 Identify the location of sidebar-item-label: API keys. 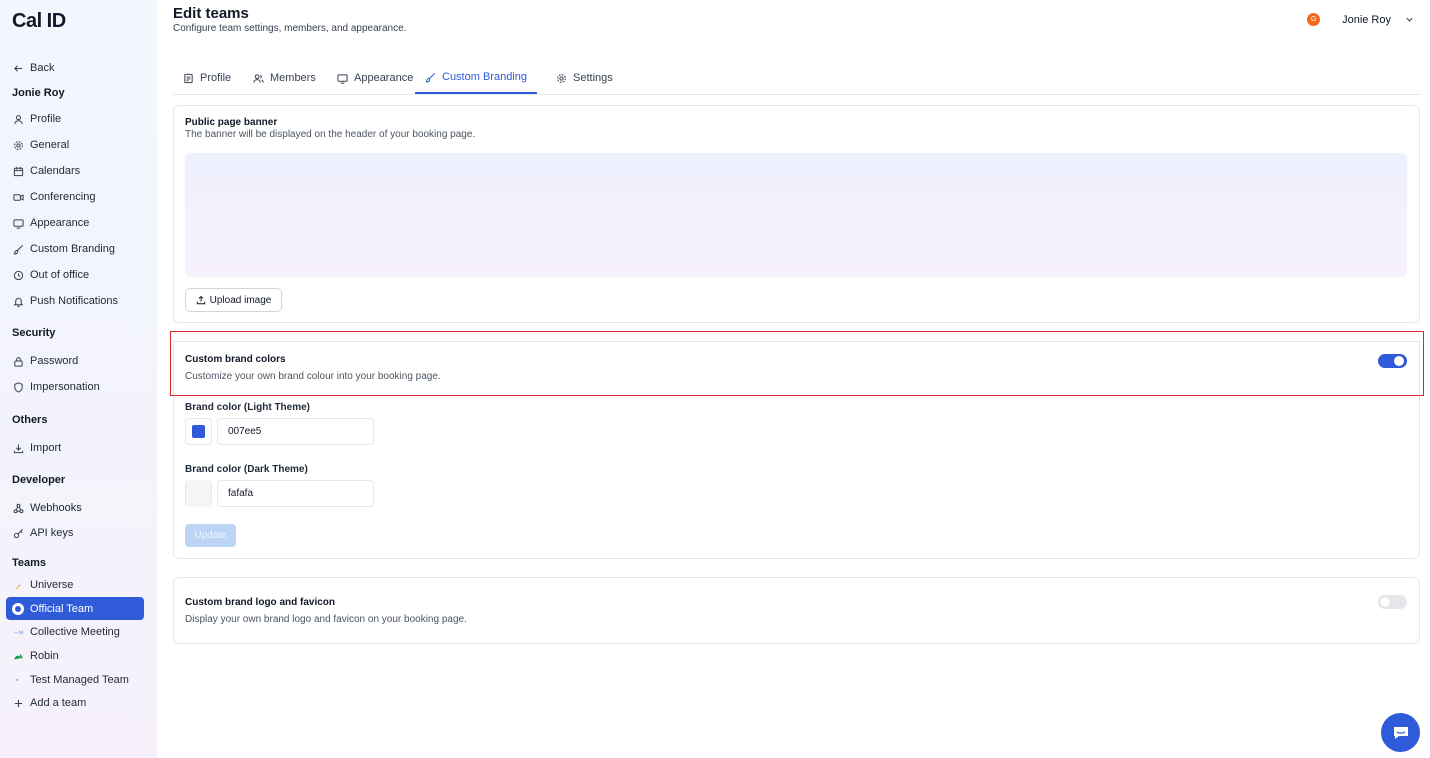
(52, 533).